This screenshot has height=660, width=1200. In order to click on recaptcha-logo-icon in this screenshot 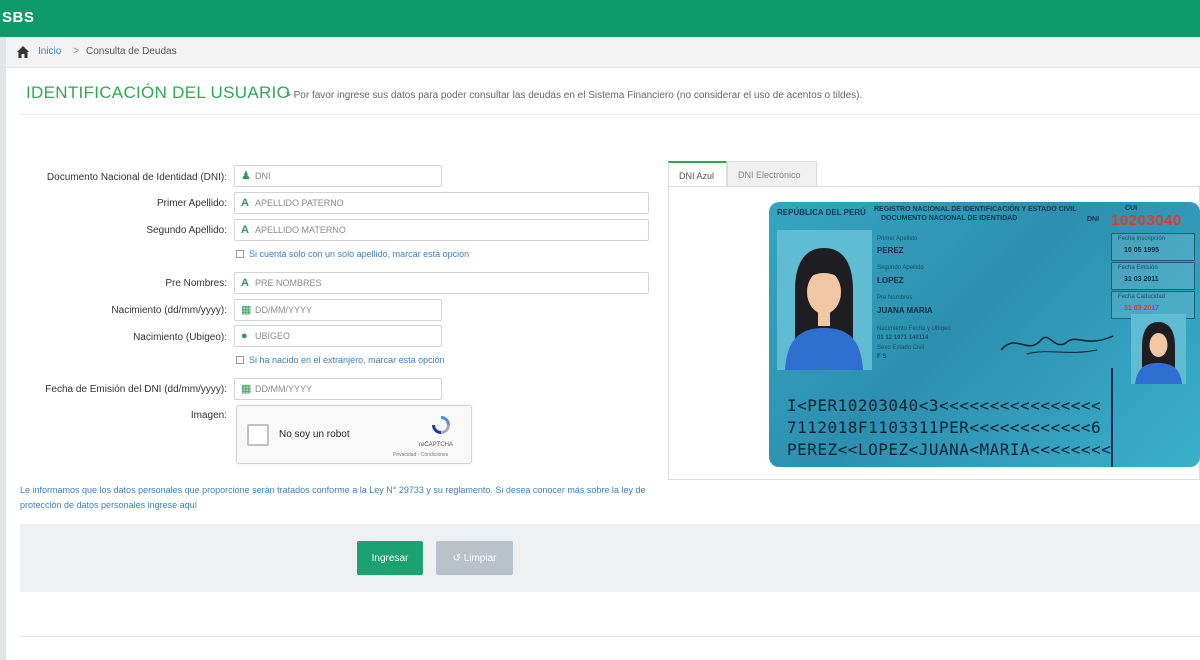, I will do `click(441, 425)`.